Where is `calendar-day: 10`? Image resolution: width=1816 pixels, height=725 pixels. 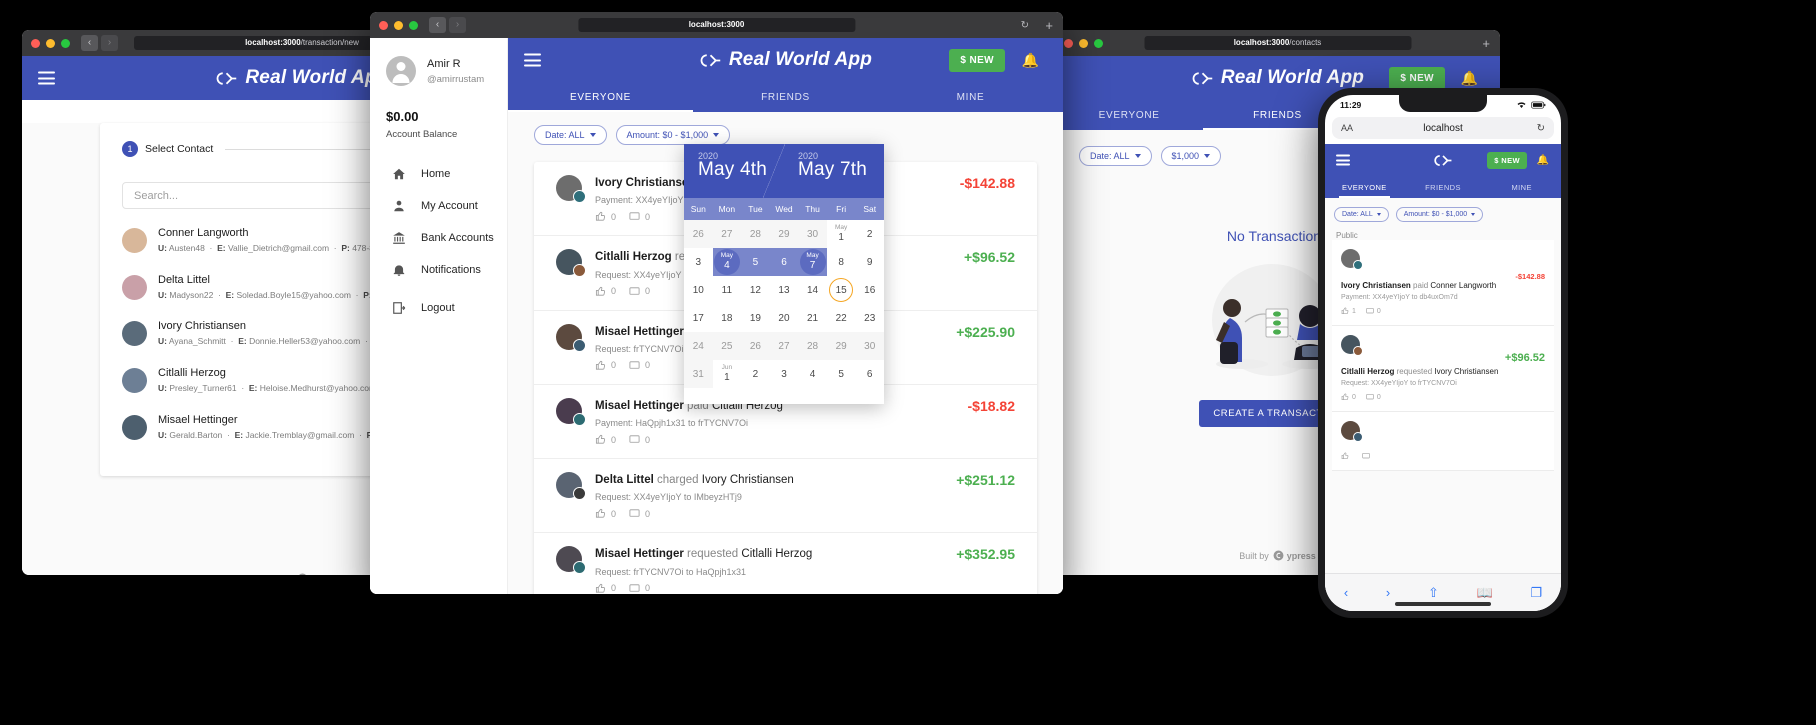
calendar-day: 10 is located at coordinates (698, 290).